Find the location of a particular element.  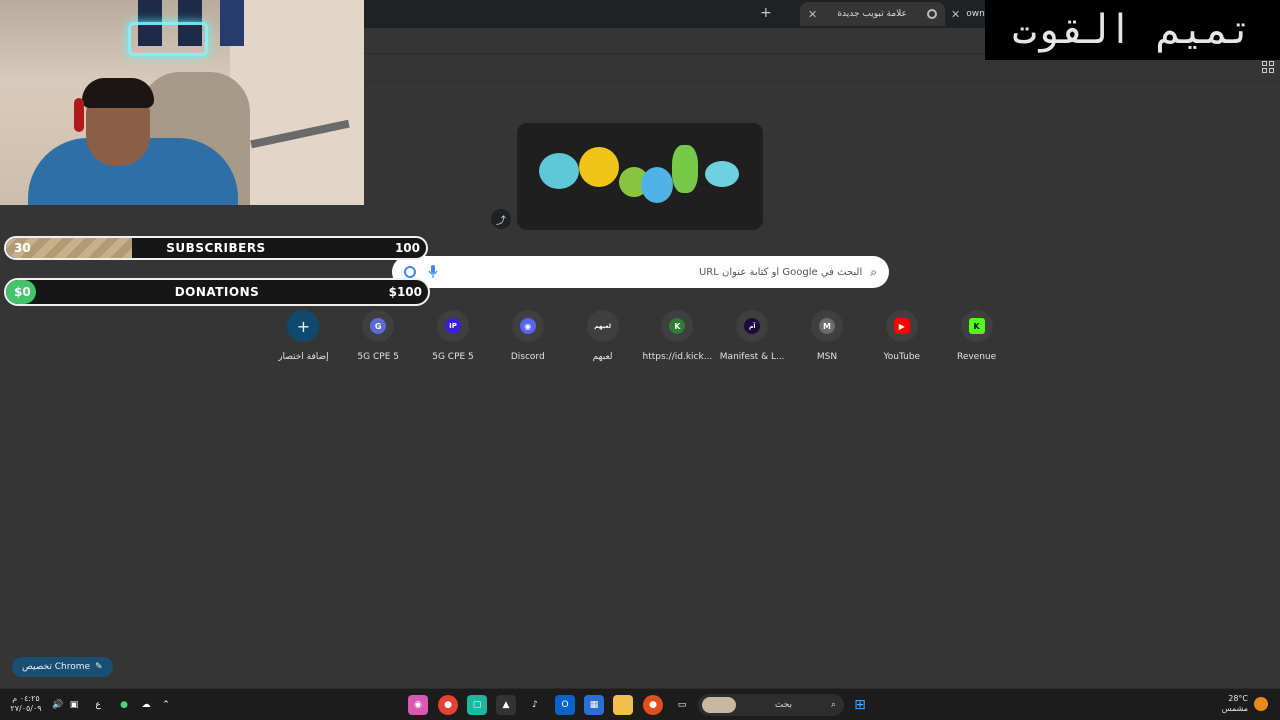

msn-icon: M is located at coordinates (826, 326).